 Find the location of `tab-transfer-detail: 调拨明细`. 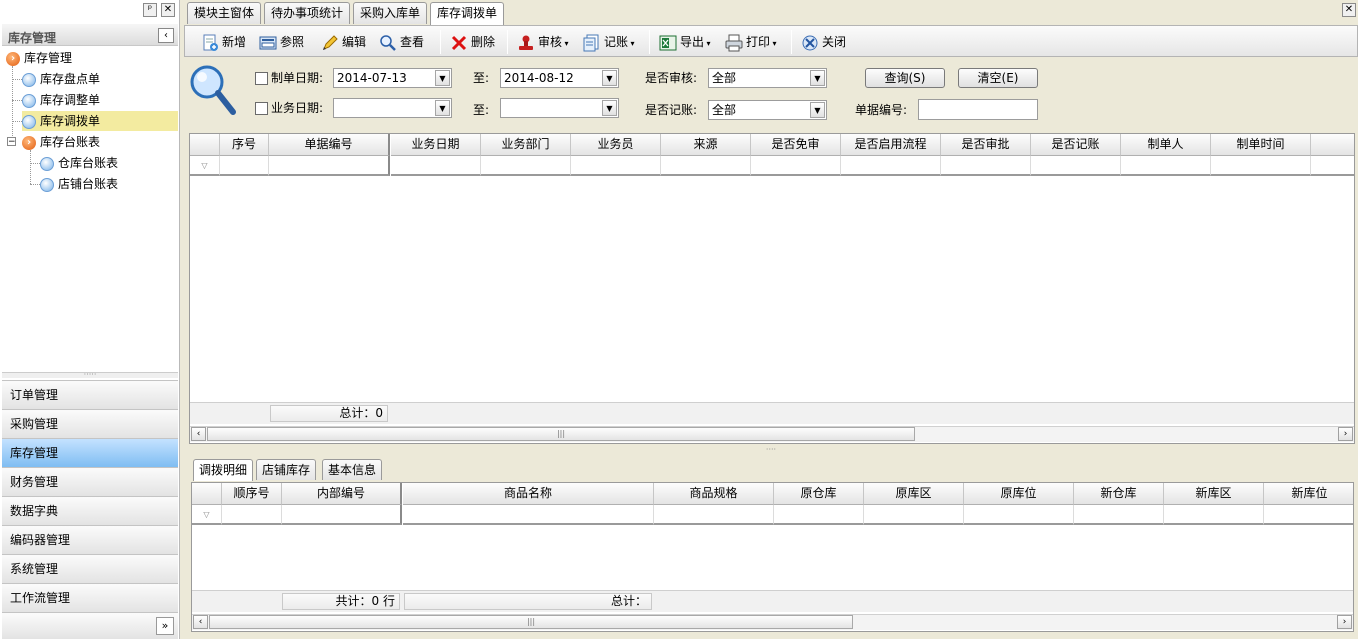

tab-transfer-detail: 调拨明细 is located at coordinates (223, 470).